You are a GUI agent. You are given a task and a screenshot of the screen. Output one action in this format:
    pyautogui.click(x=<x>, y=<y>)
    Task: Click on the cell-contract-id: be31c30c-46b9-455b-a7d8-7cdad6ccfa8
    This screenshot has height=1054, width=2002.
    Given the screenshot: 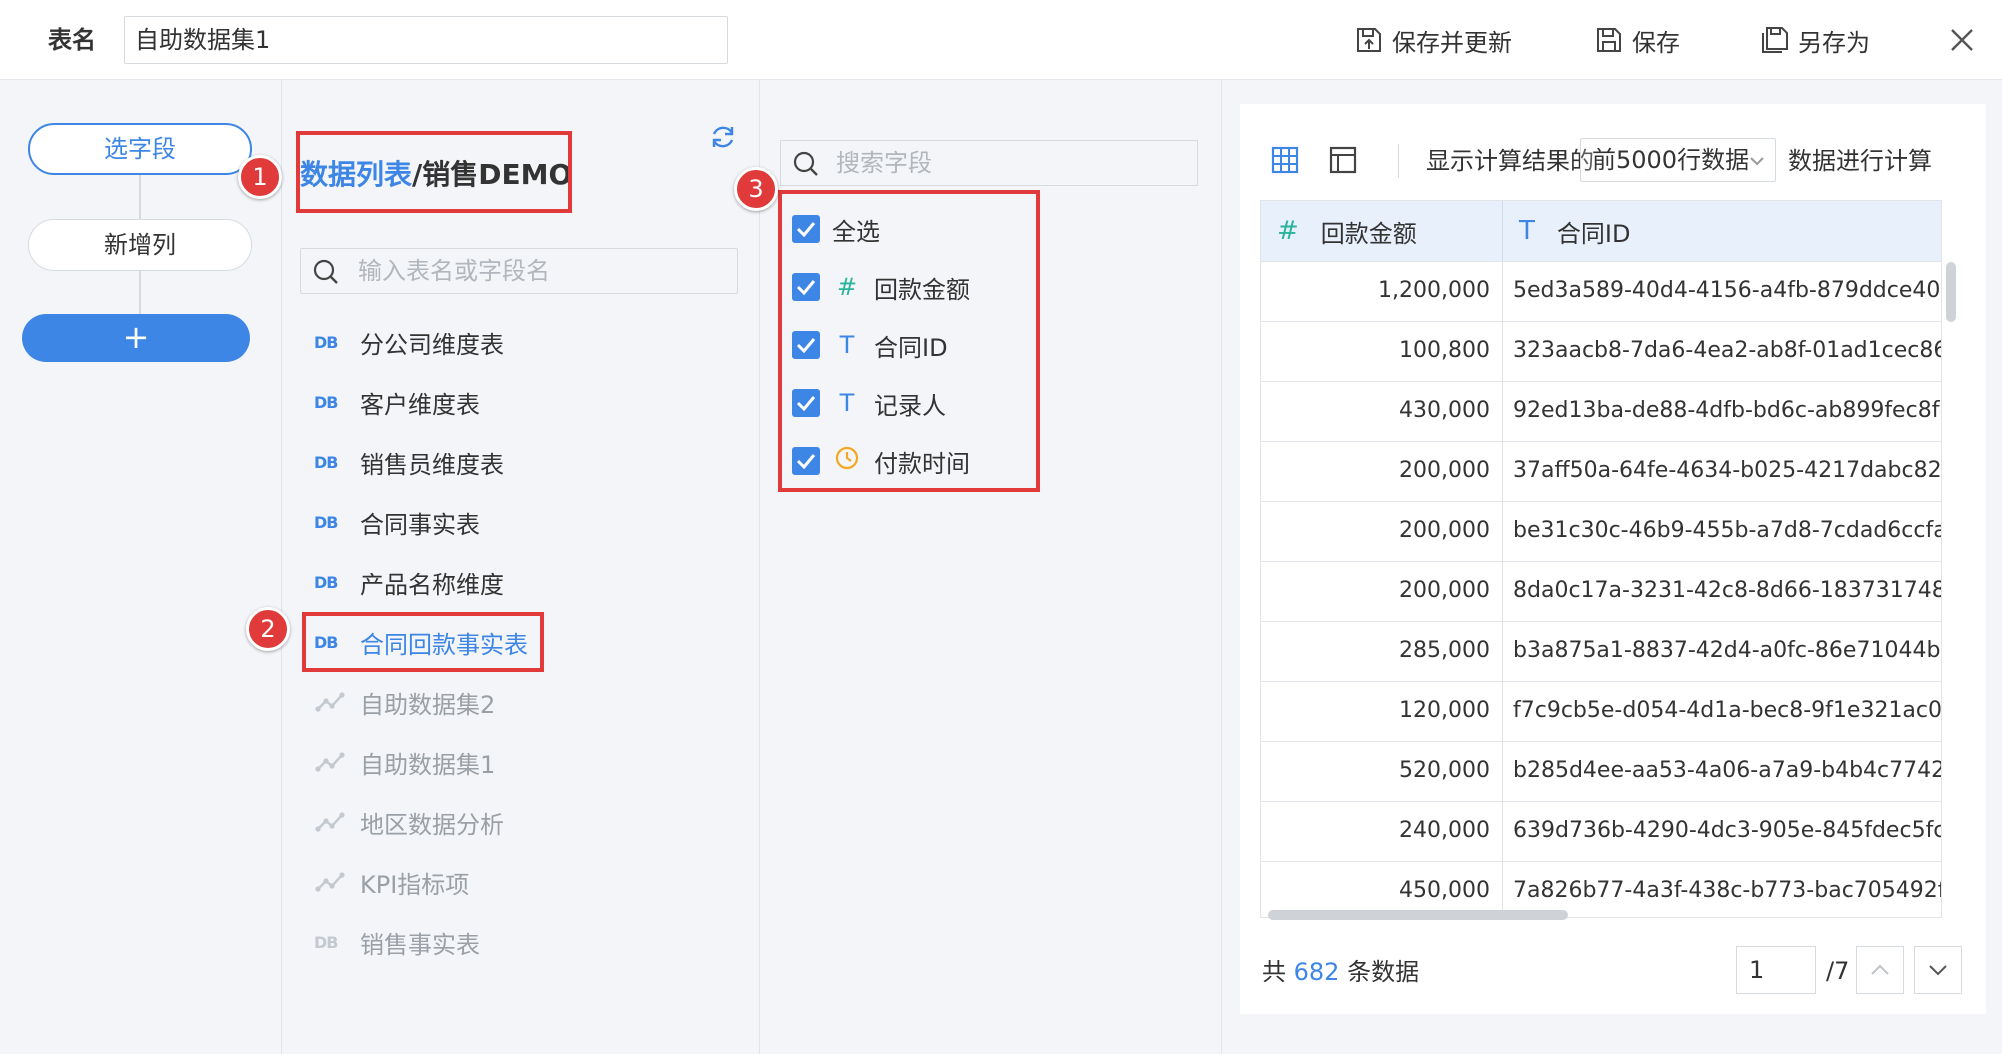 What is the action you would take?
    pyautogui.click(x=1727, y=530)
    